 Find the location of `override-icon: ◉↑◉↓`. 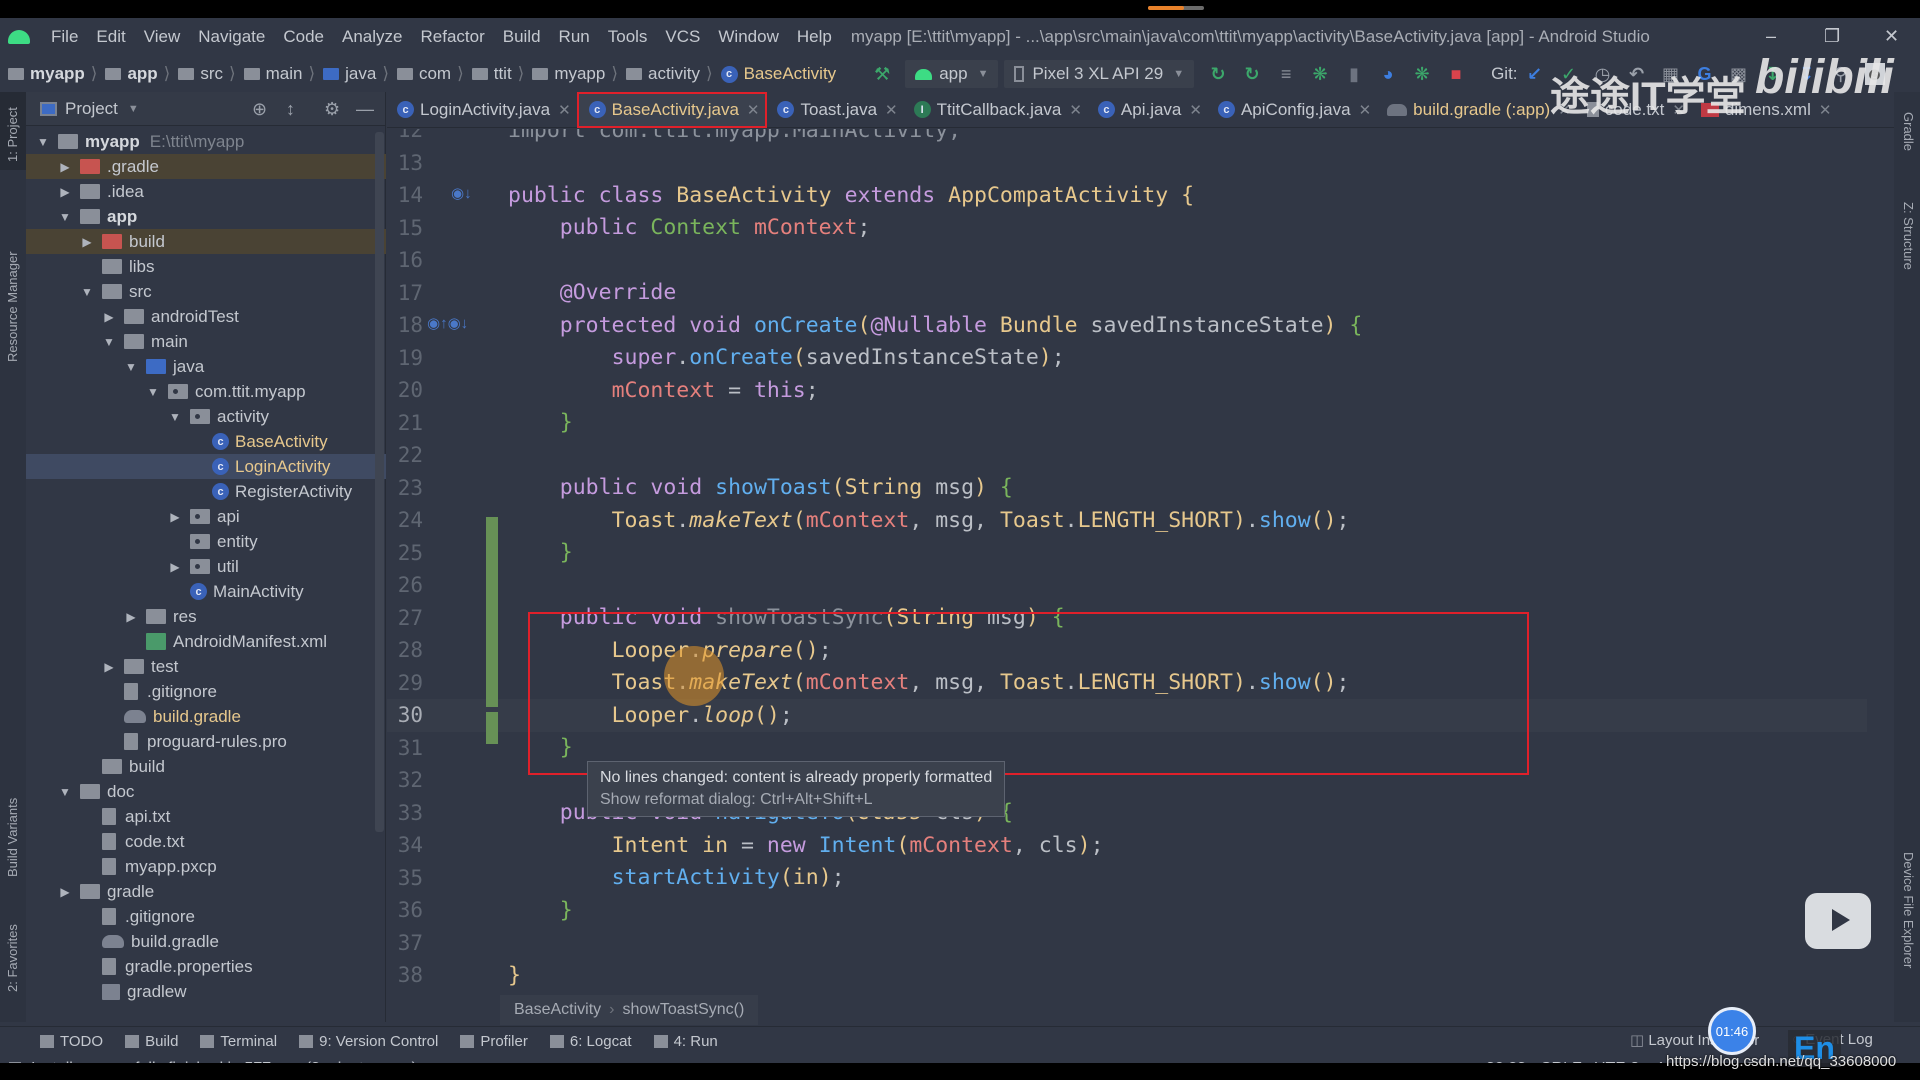

override-icon: ◉↑◉↓ is located at coordinates (447, 323).